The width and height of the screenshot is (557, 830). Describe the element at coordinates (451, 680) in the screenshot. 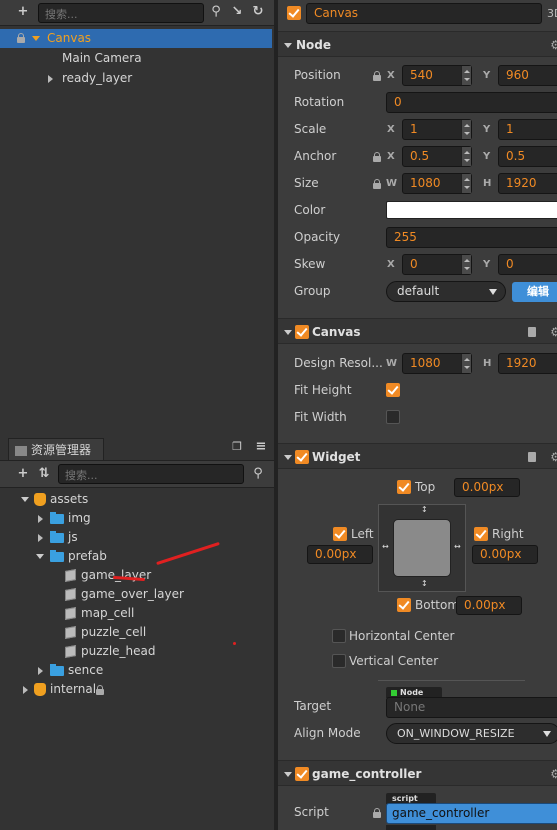

I see `divider` at that location.